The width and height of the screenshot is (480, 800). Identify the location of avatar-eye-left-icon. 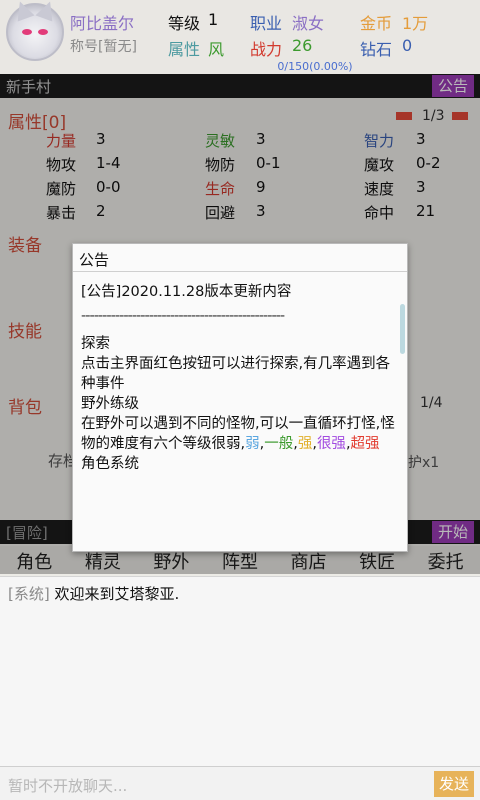
(27, 32).